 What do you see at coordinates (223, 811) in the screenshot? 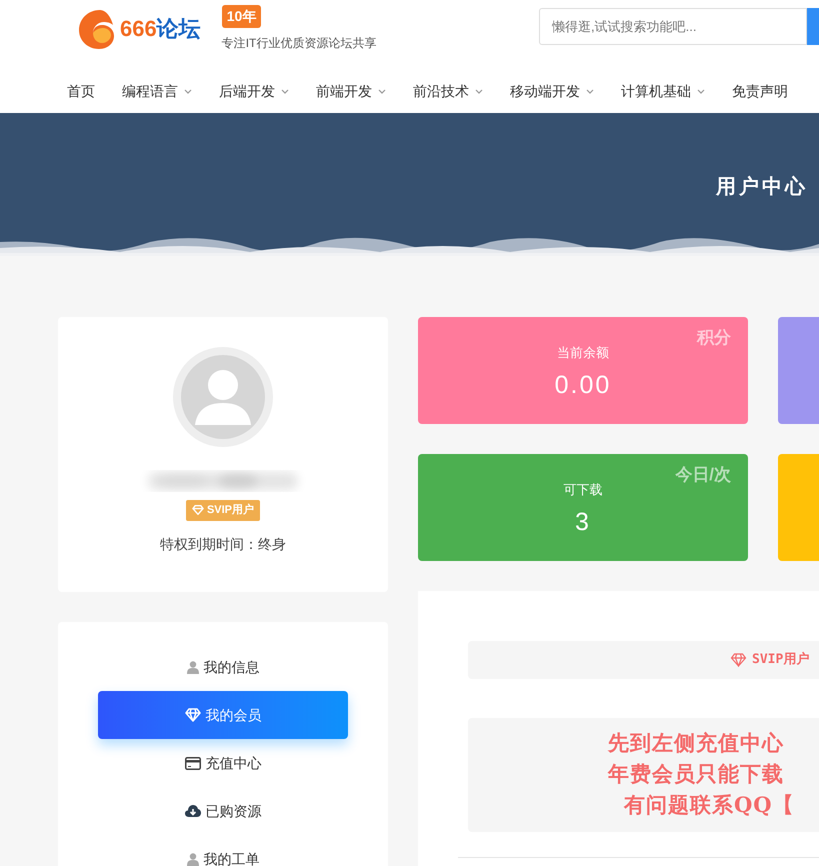
I see `menu-item: 已购资源` at bounding box center [223, 811].